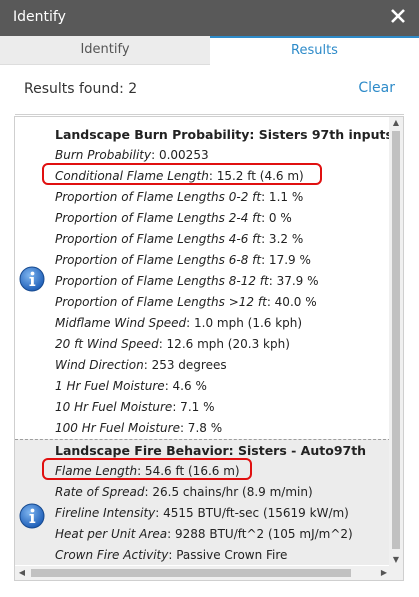 This screenshot has height=597, width=419. What do you see at coordinates (99, 365) in the screenshot?
I see `field-label: Wind Direction` at bounding box center [99, 365].